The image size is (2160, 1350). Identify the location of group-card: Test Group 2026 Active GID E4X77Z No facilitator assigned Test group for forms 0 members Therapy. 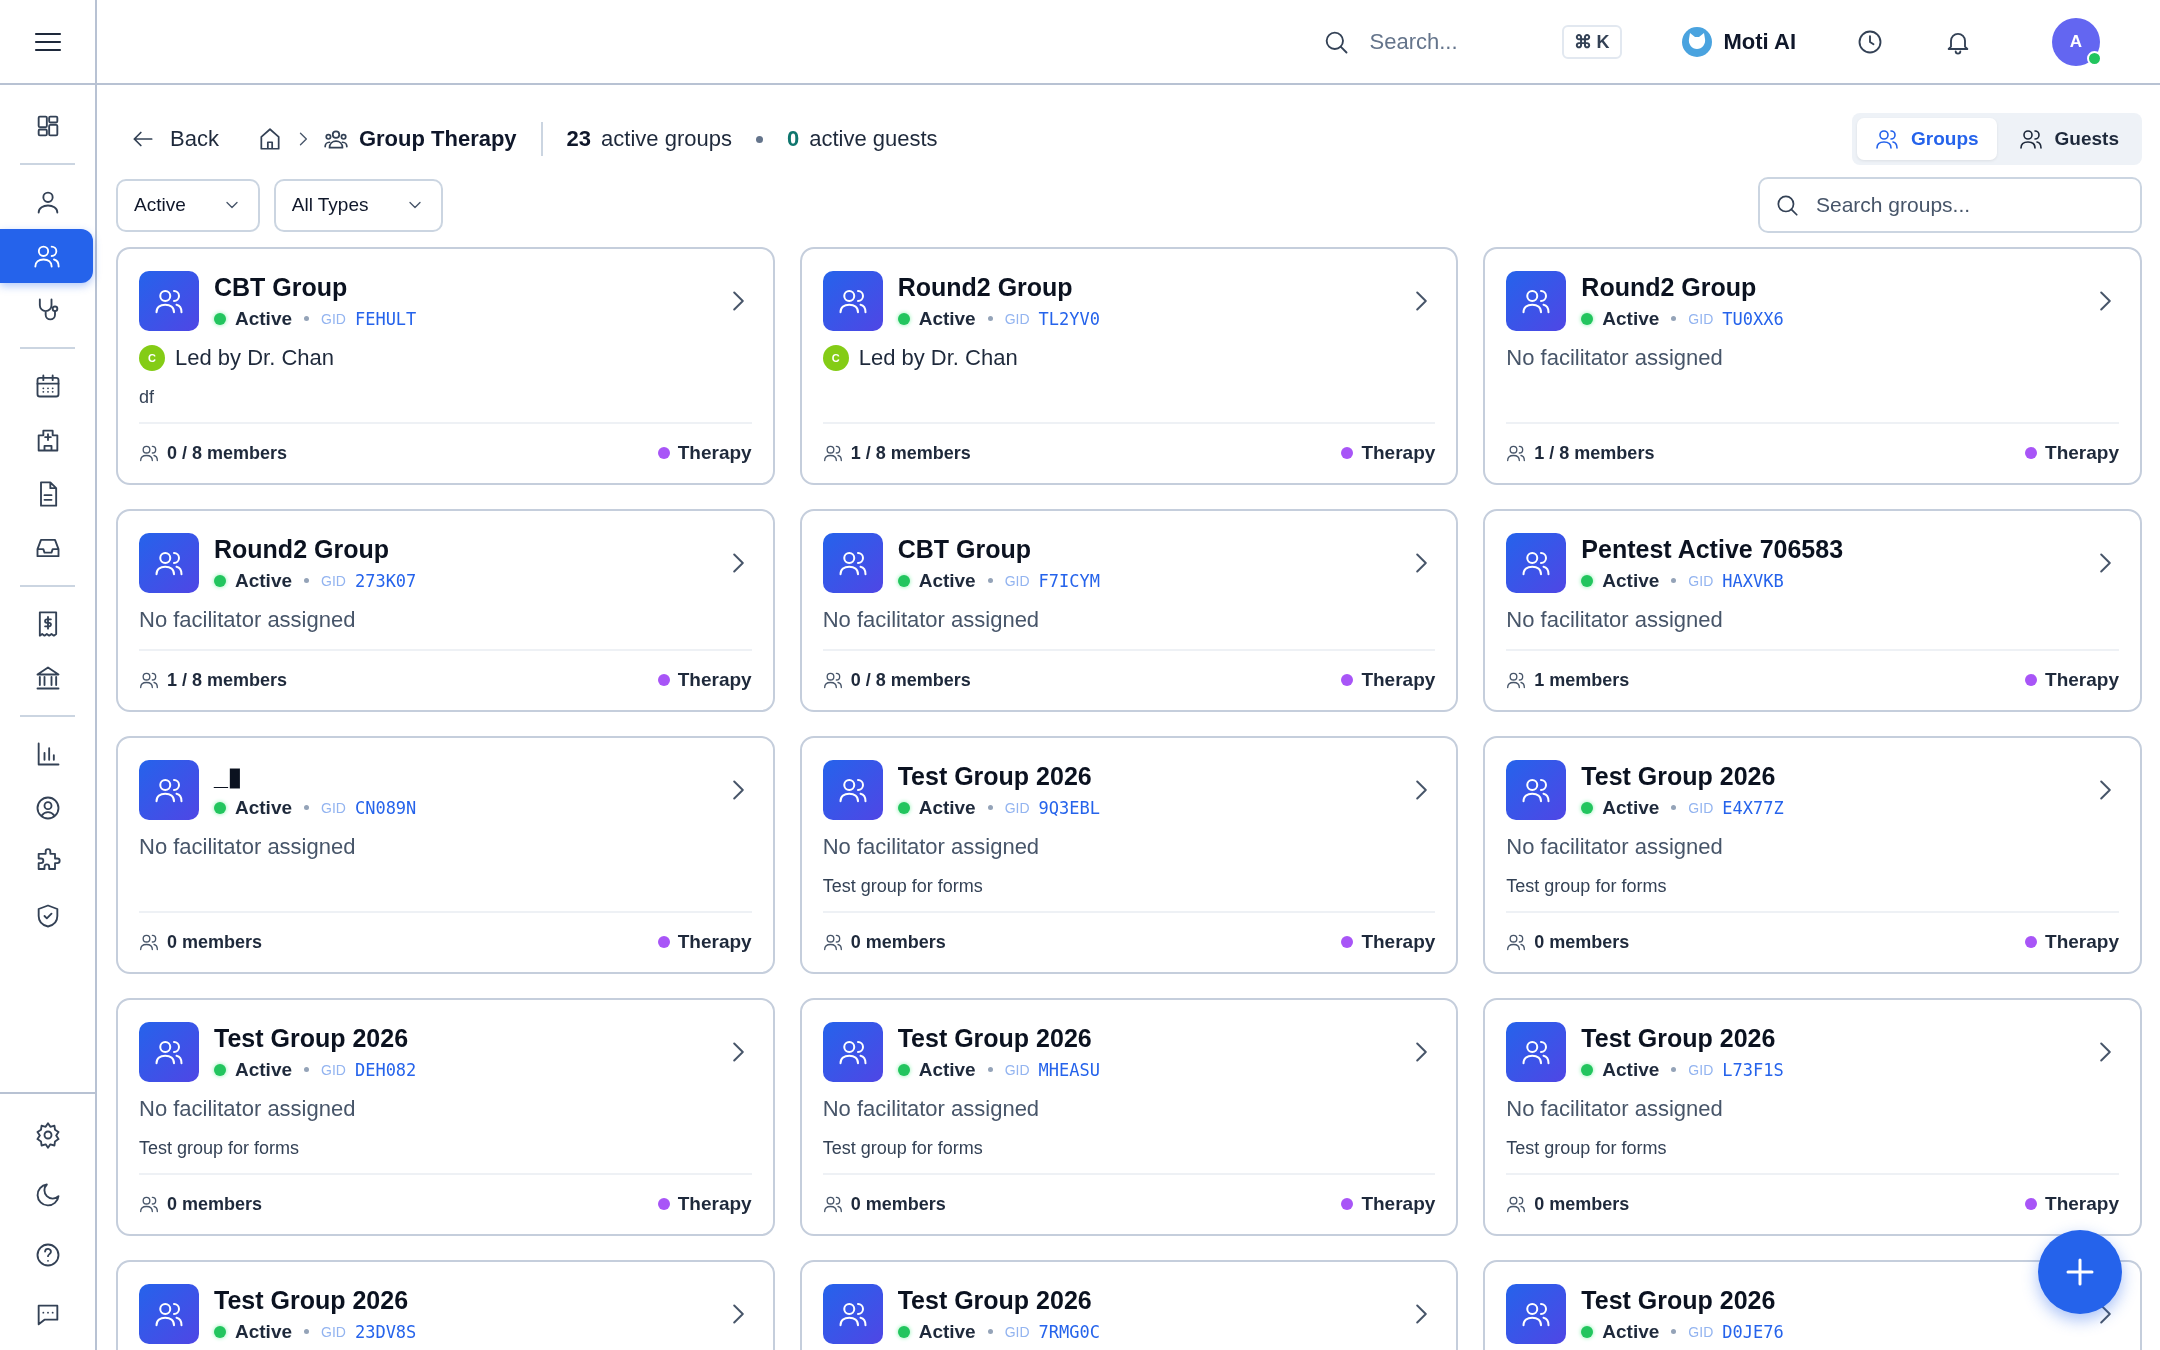
(1812, 855).